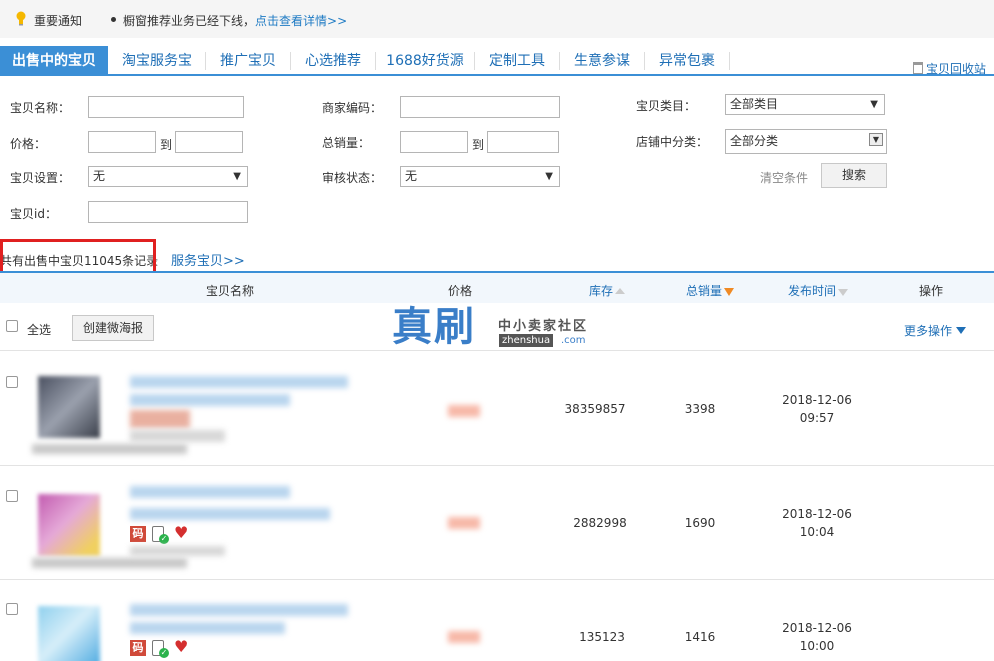 The image size is (994, 661). I want to click on code-badge-icon: 码, so click(138, 648).